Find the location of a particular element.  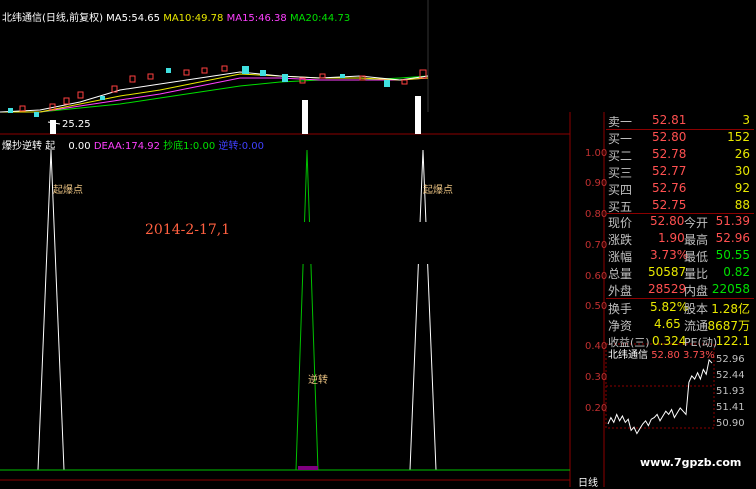

stat-label: 量比 is located at coordinates (696, 274).